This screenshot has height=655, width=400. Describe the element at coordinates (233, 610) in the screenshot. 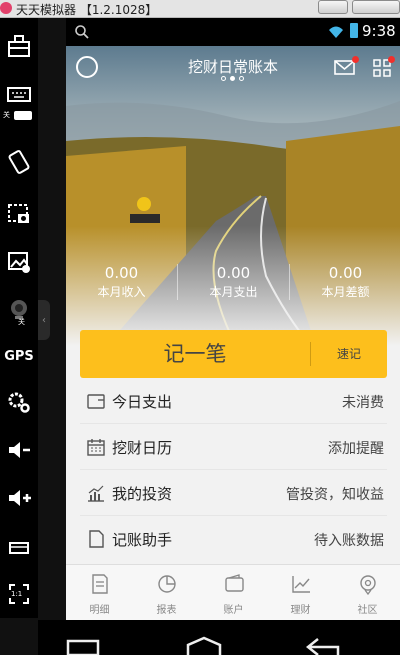

I see `tab-label: 账户` at that location.